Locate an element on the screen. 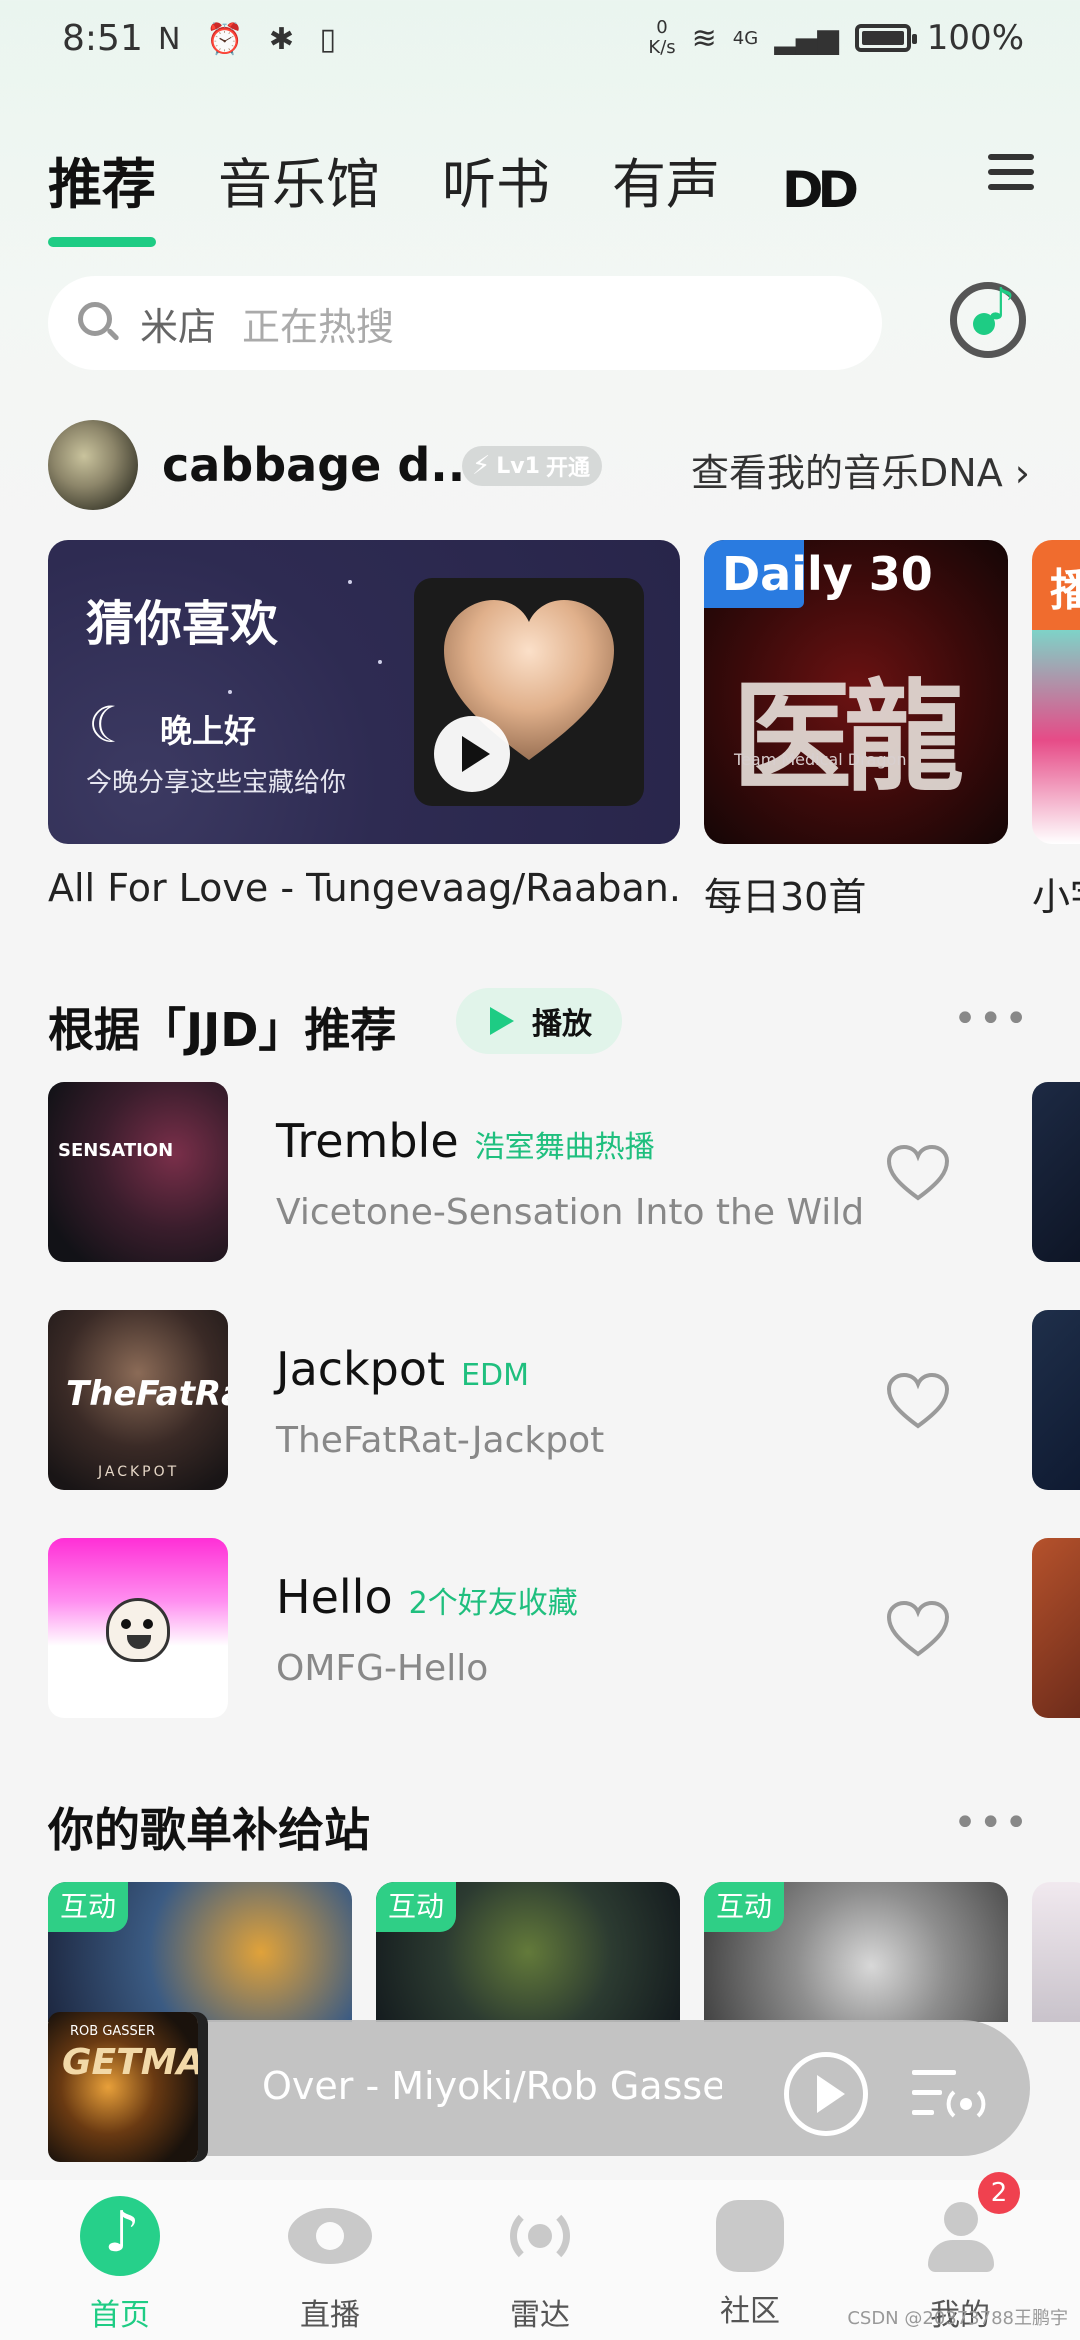  cover-sub-text: ROB GASSER is located at coordinates (113, 2031).